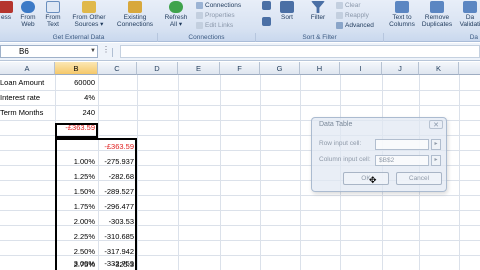 The height and width of the screenshot is (270, 480). Describe the element at coordinates (320, 37) in the screenshot. I see `group-sort-filter: Sort & Filter` at that location.